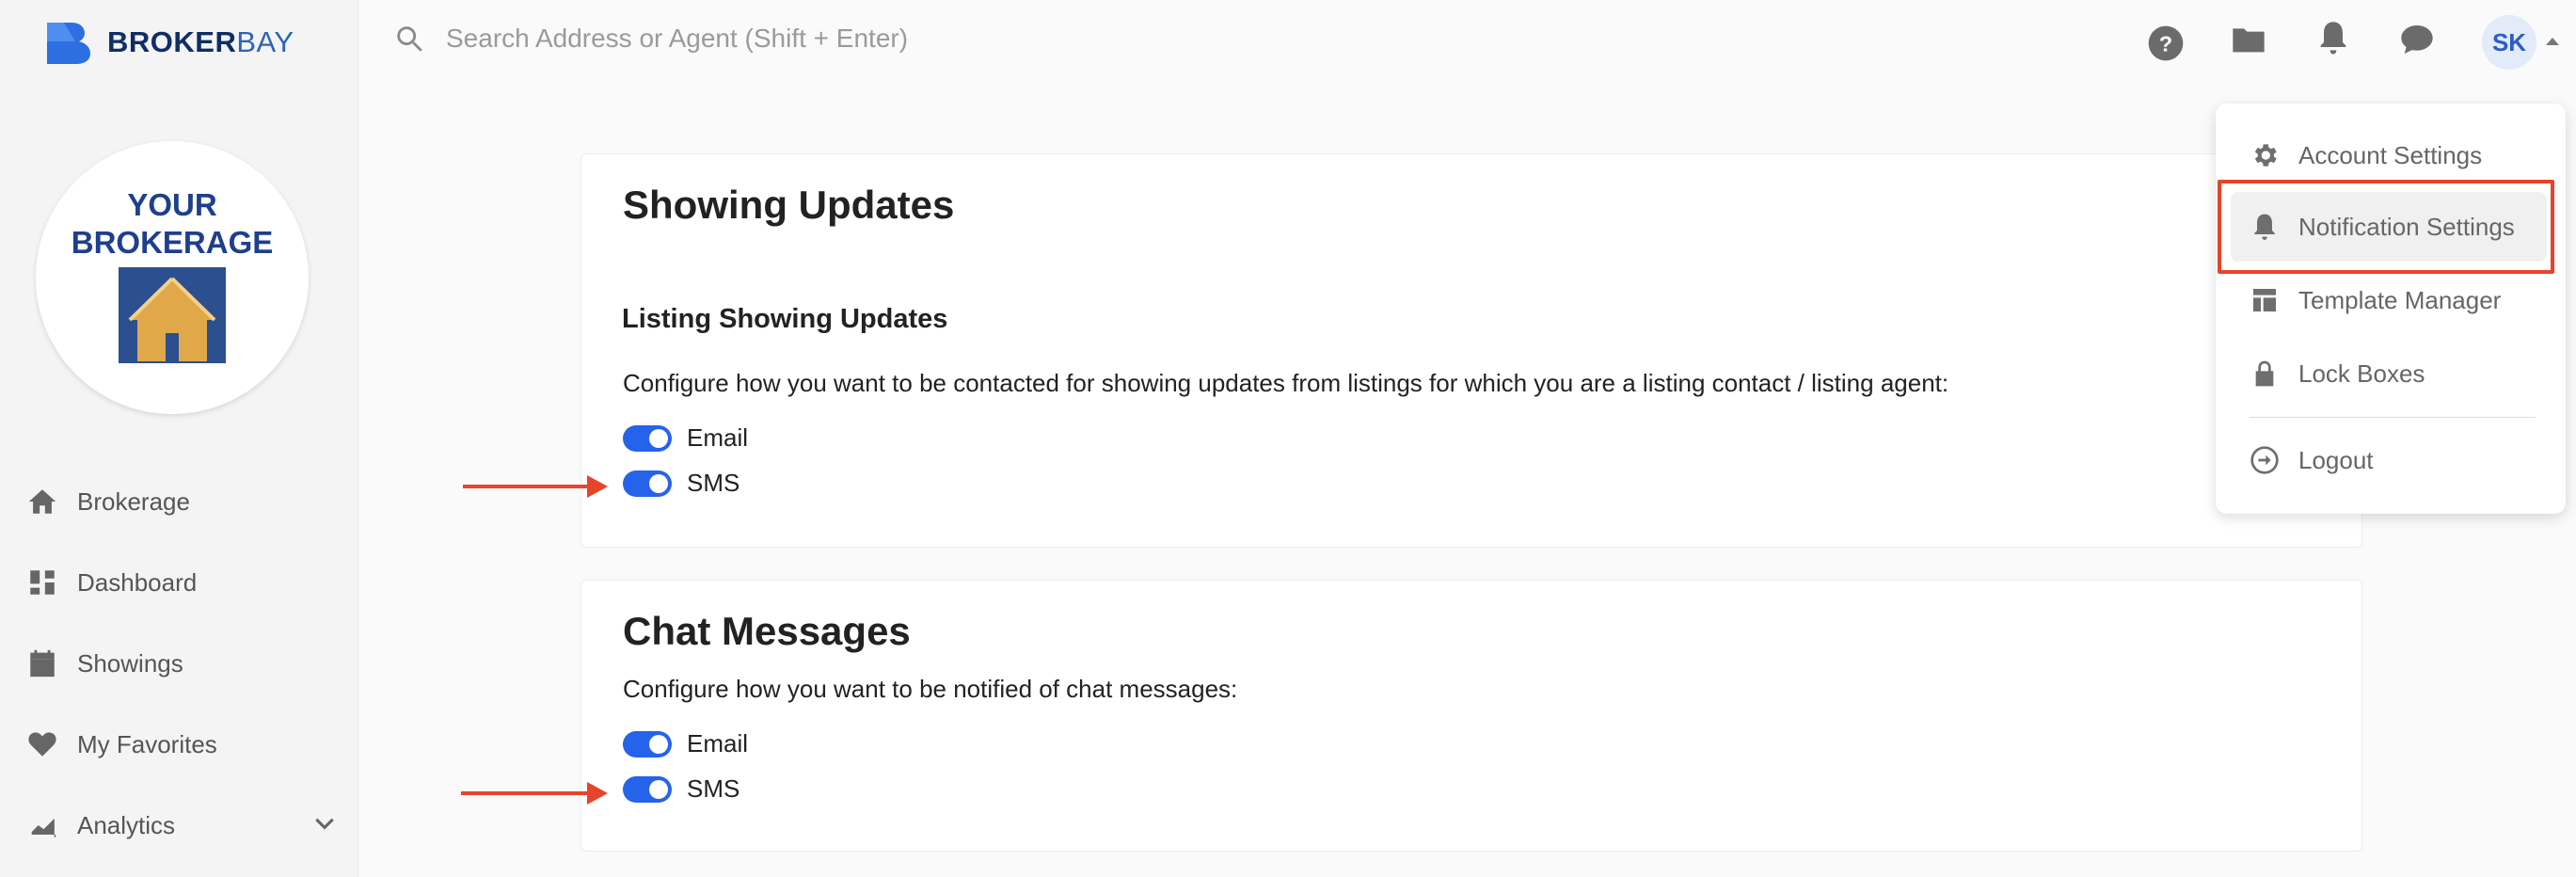 This screenshot has height=877, width=2576. I want to click on search-icon, so click(409, 39).